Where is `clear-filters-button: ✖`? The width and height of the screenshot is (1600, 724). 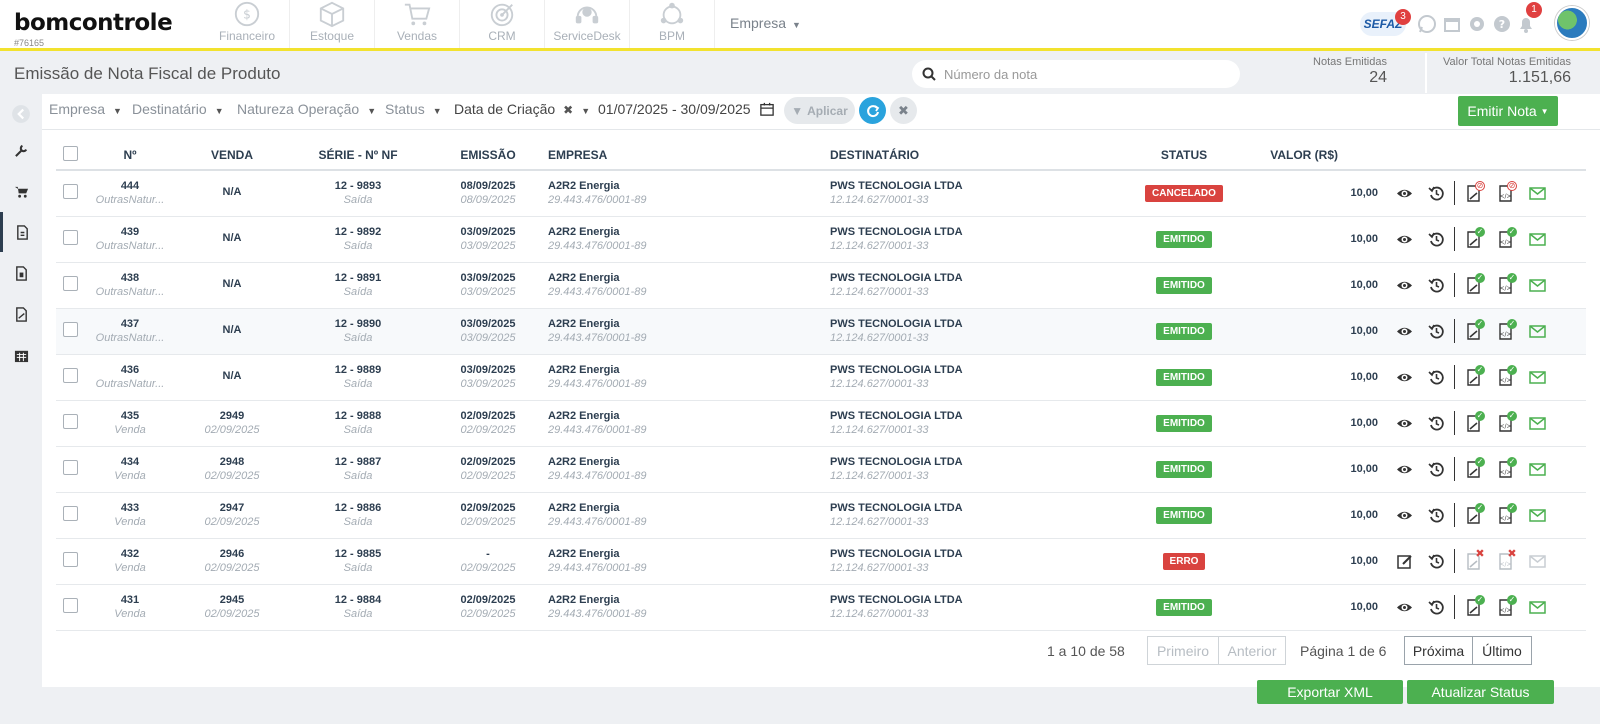 clear-filters-button: ✖ is located at coordinates (903, 110).